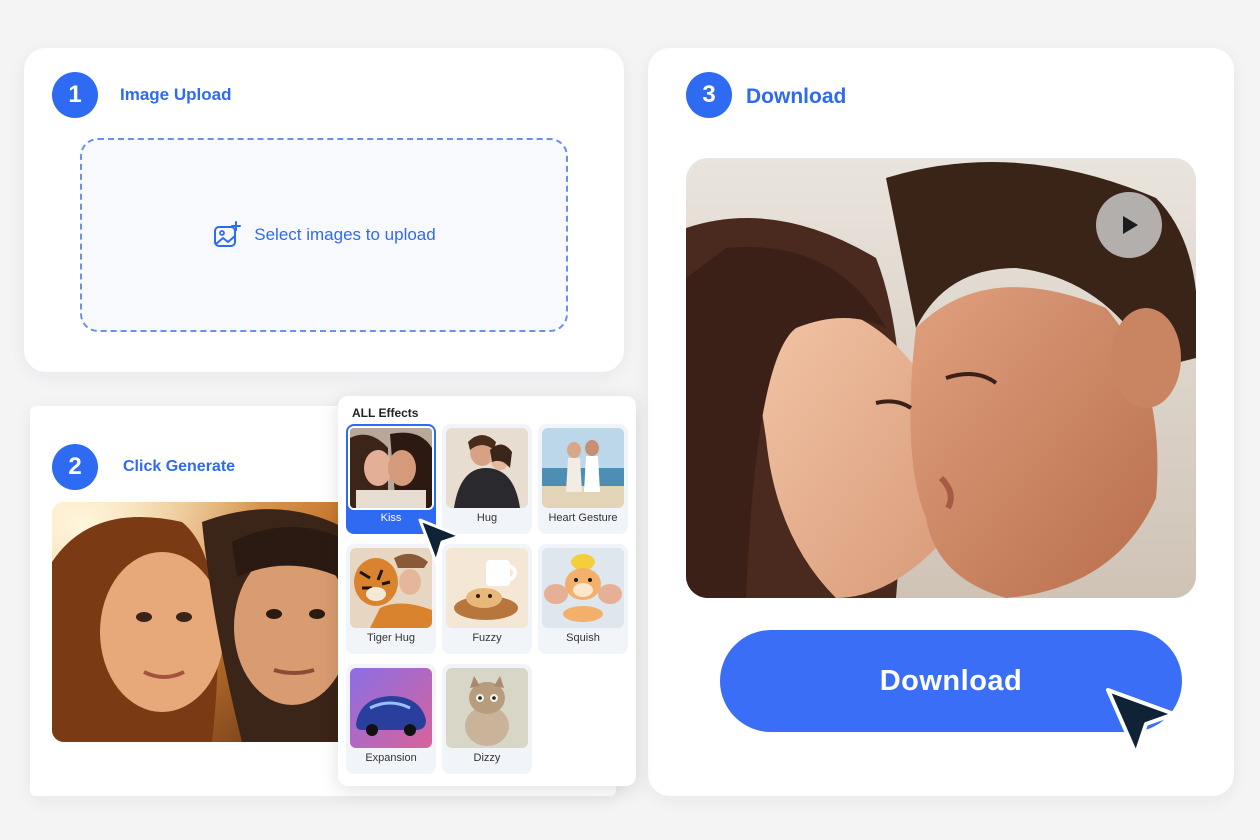  I want to click on play-icon, so click(1130, 225).